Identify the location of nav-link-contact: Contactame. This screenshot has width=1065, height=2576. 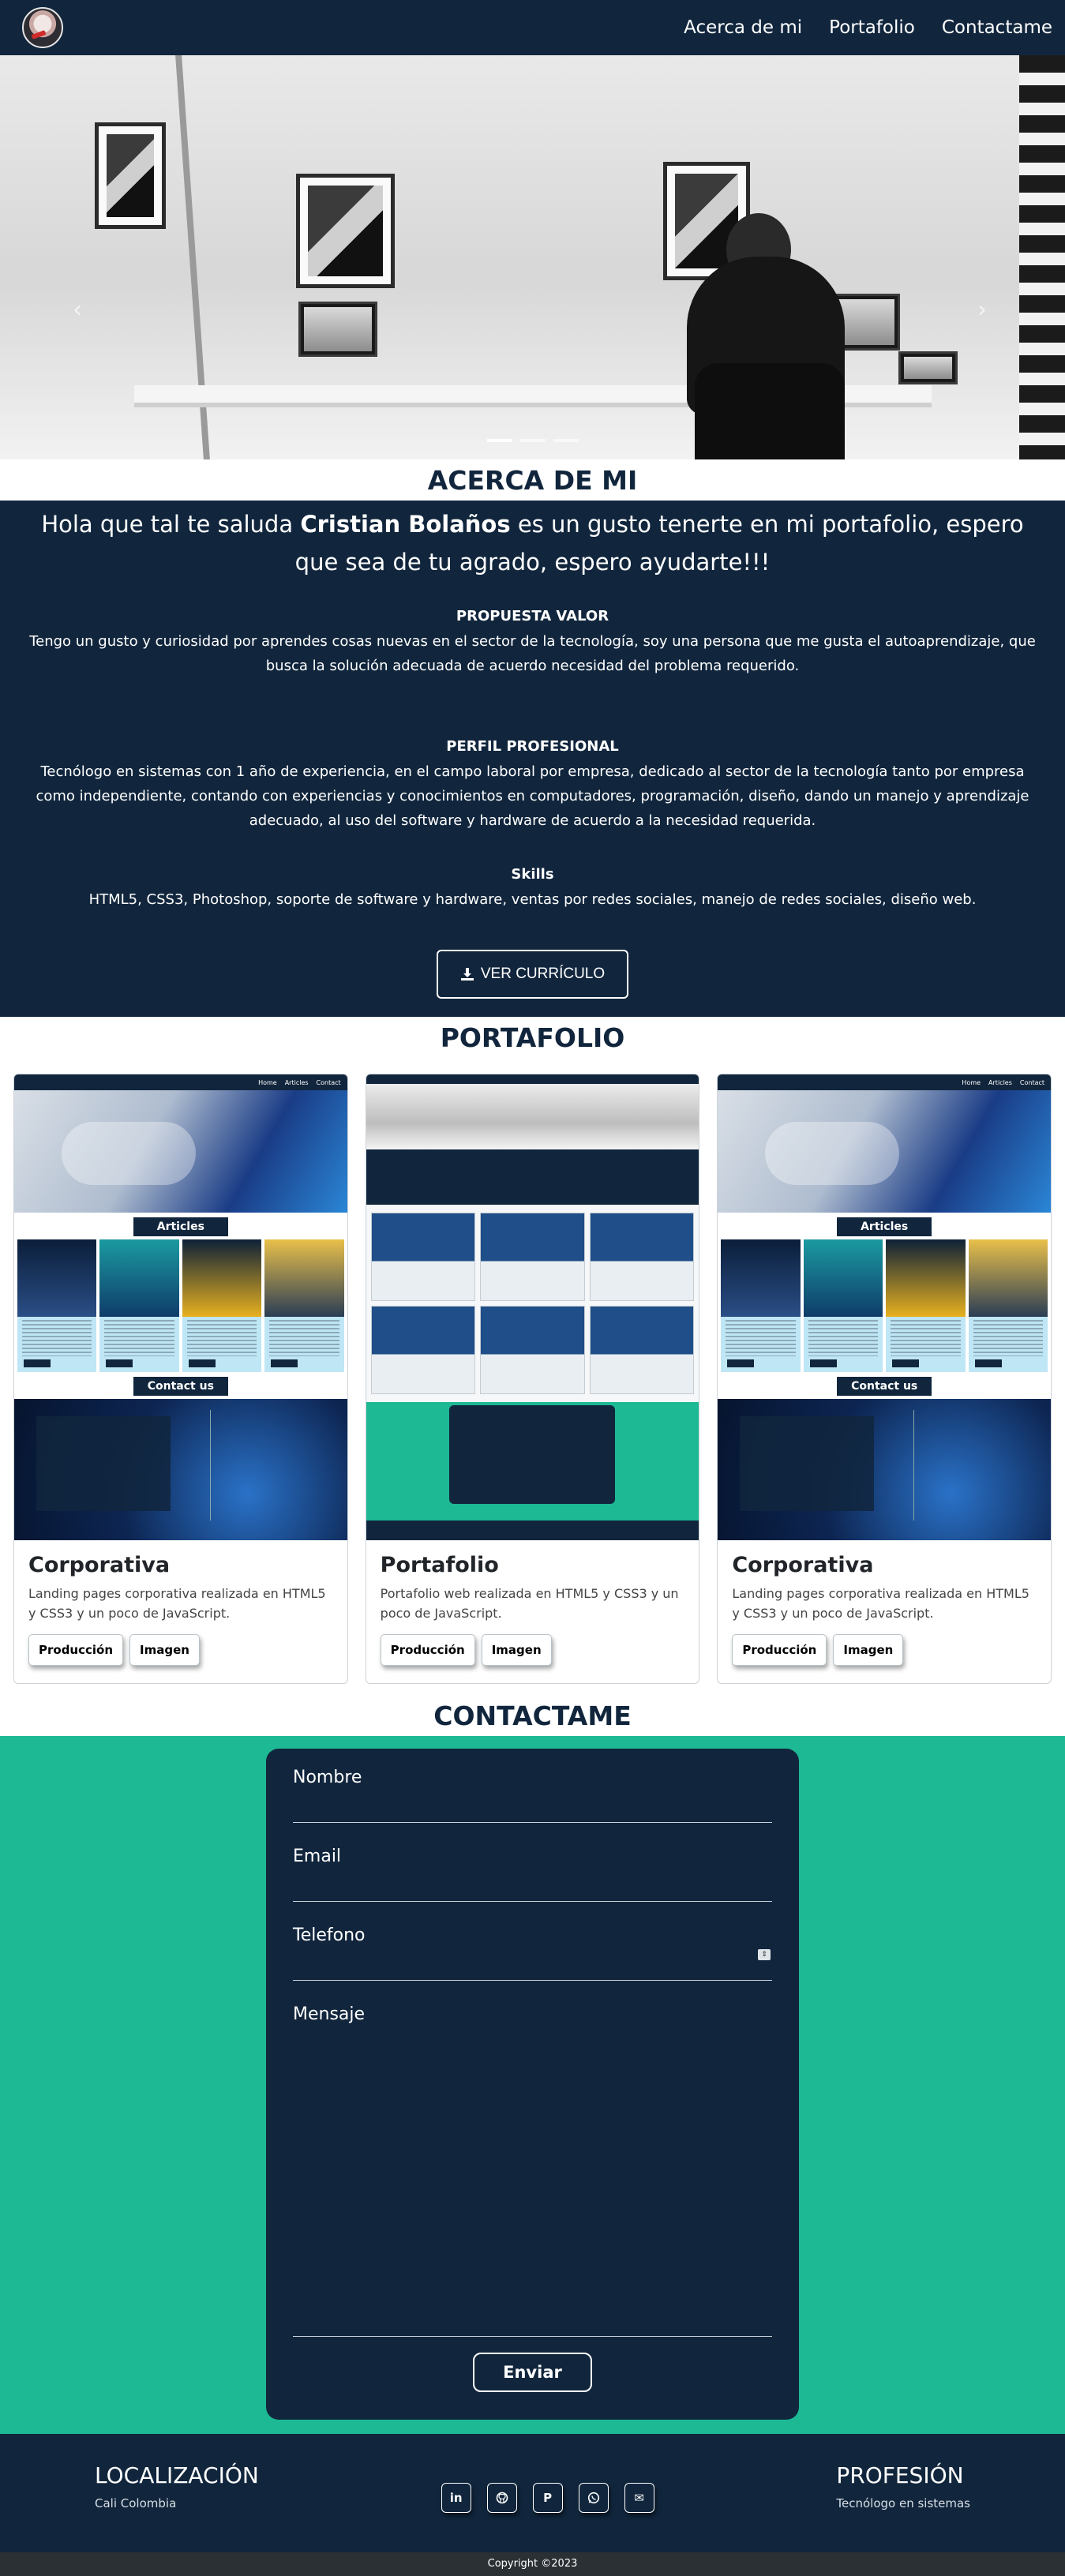
(997, 27).